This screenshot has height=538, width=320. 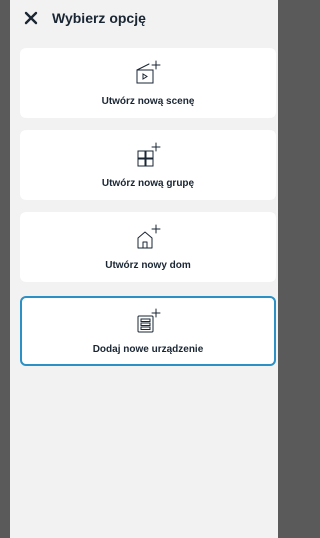 I want to click on option-label: Dodaj nowe urządzenie, so click(x=148, y=349).